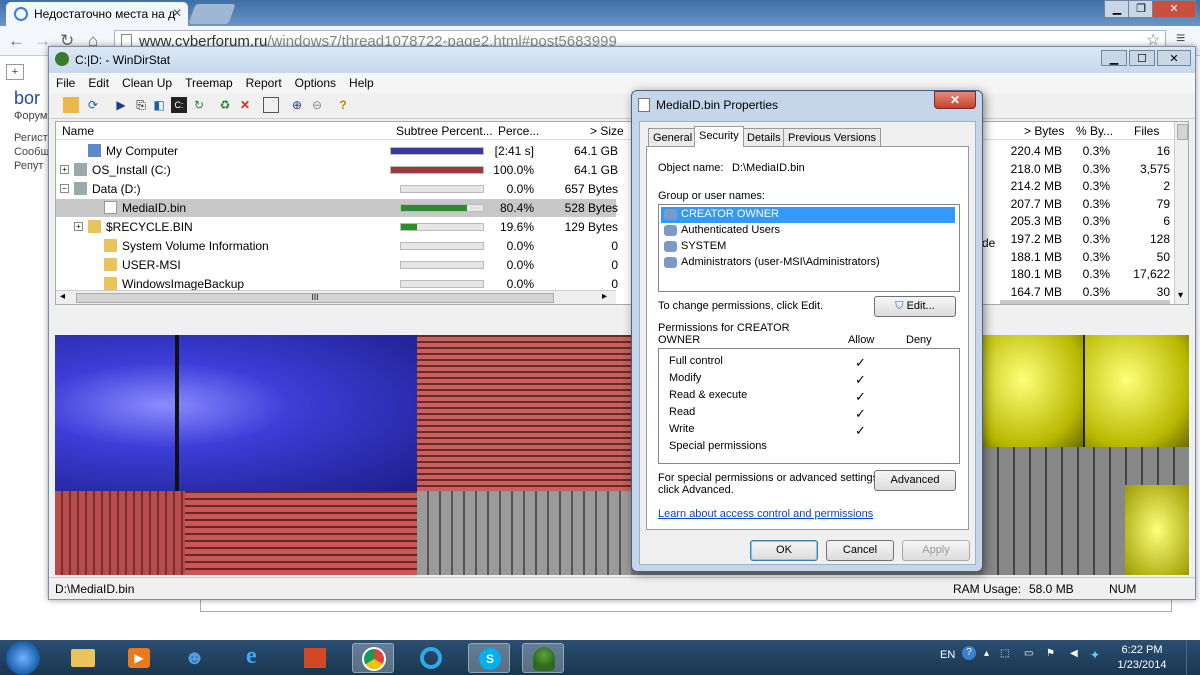 Image resolution: width=1200 pixels, height=675 pixels. I want to click on scroll-thumb, so click(1182, 132).